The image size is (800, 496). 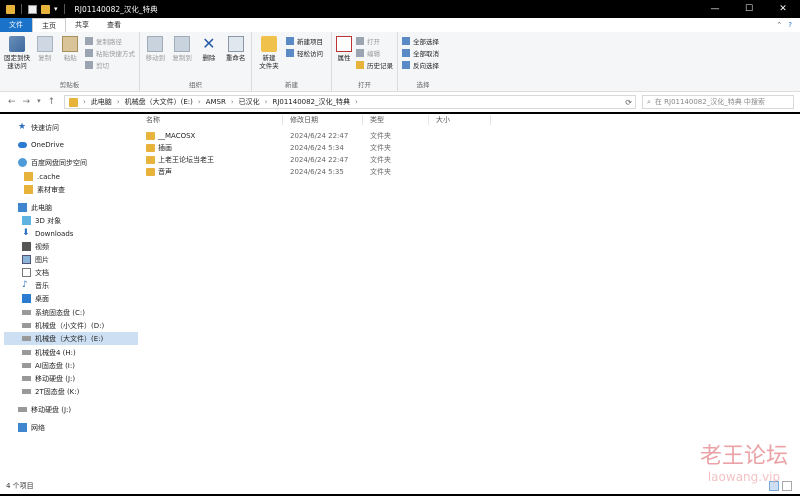 I want to click on invert-selection-button: 反向选择, so click(x=420, y=65).